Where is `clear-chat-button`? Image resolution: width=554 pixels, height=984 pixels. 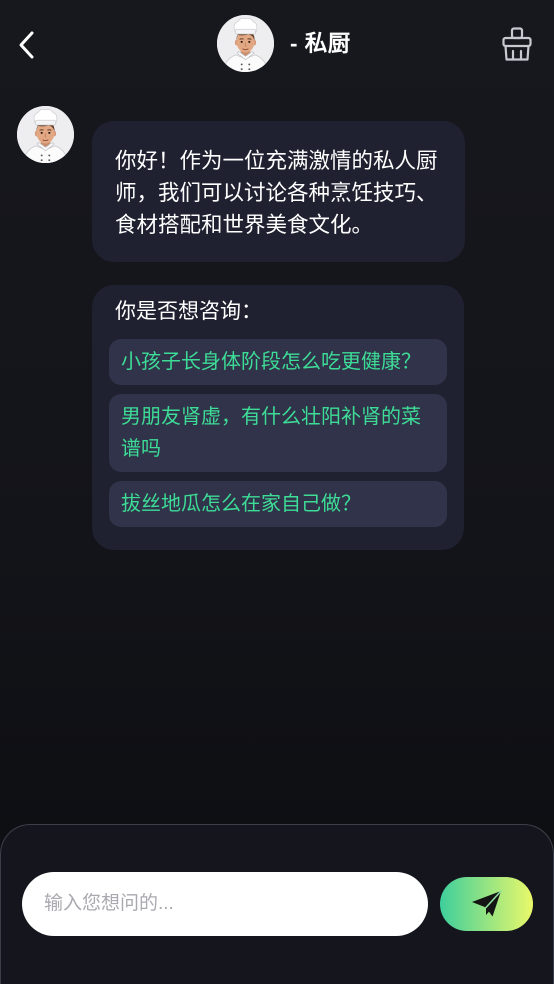
clear-chat-button is located at coordinates (517, 44).